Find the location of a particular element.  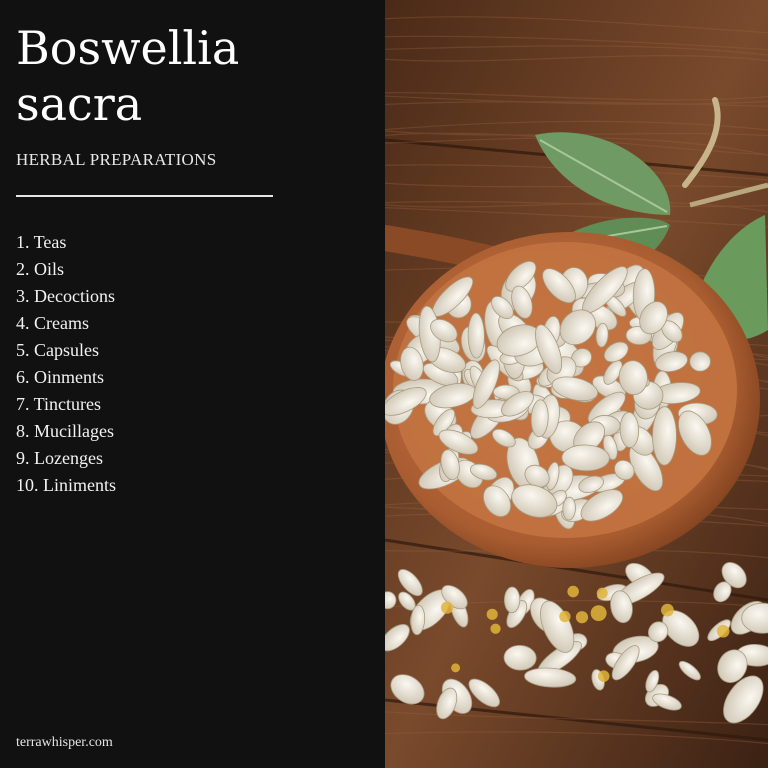

list-item: 6. Oinments is located at coordinates (60, 377).